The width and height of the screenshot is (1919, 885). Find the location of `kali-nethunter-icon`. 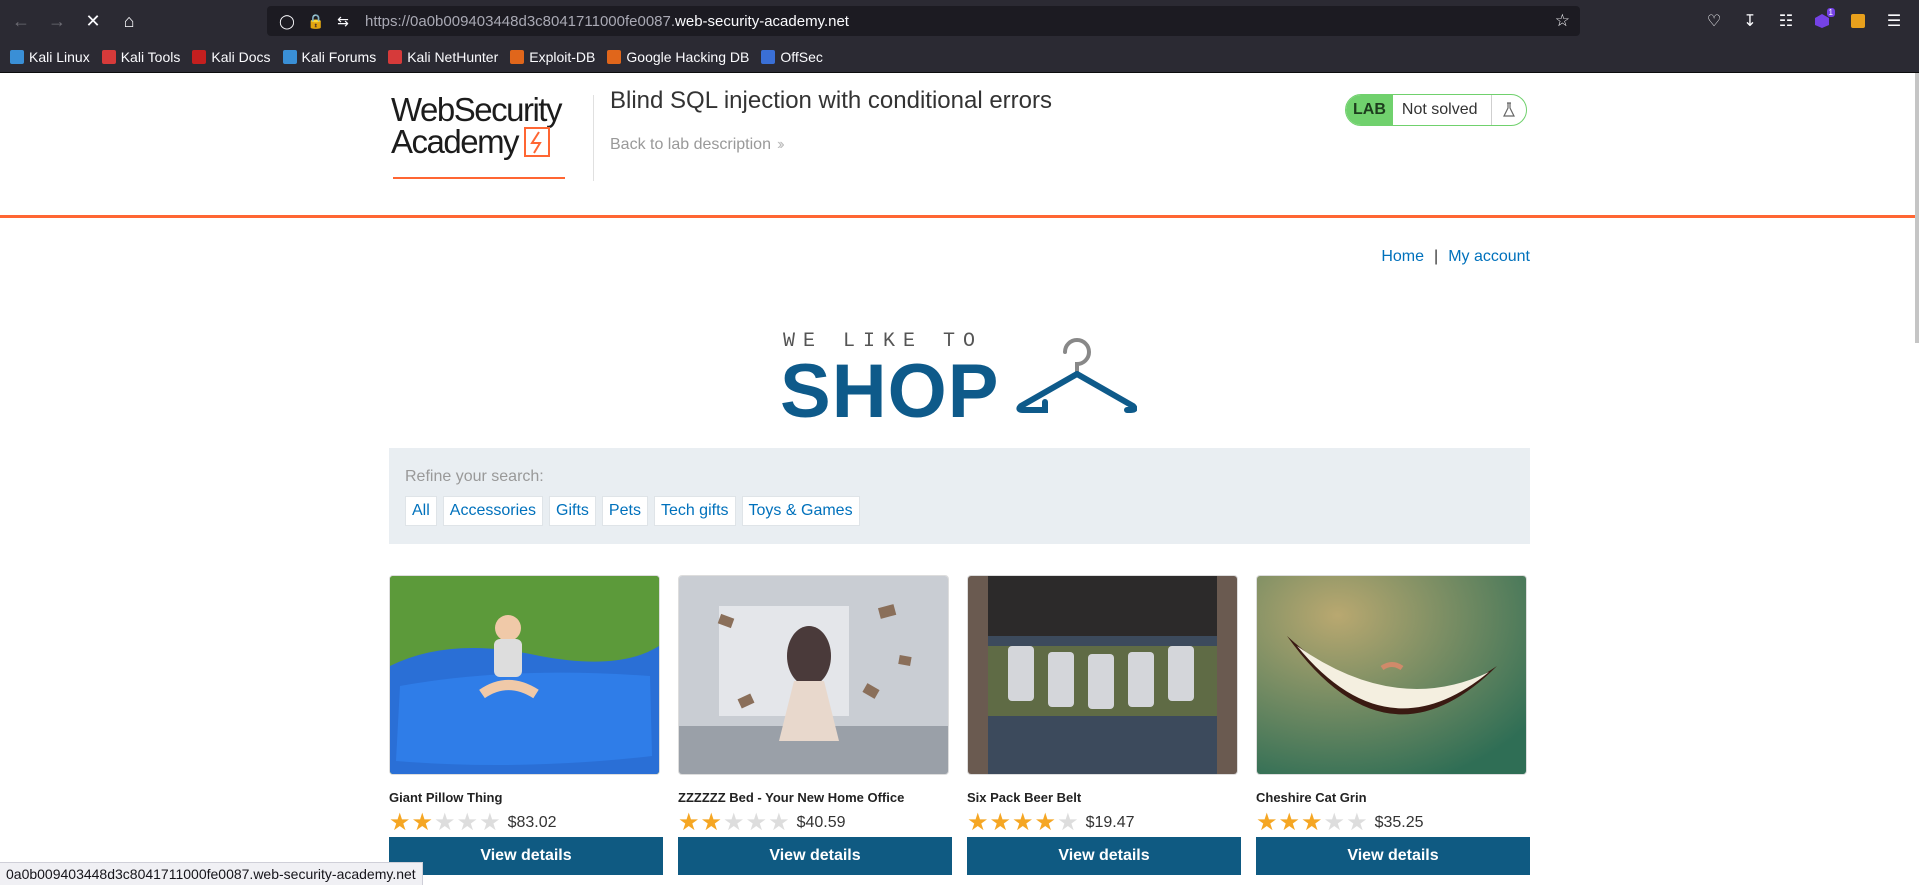

kali-nethunter-icon is located at coordinates (395, 57).